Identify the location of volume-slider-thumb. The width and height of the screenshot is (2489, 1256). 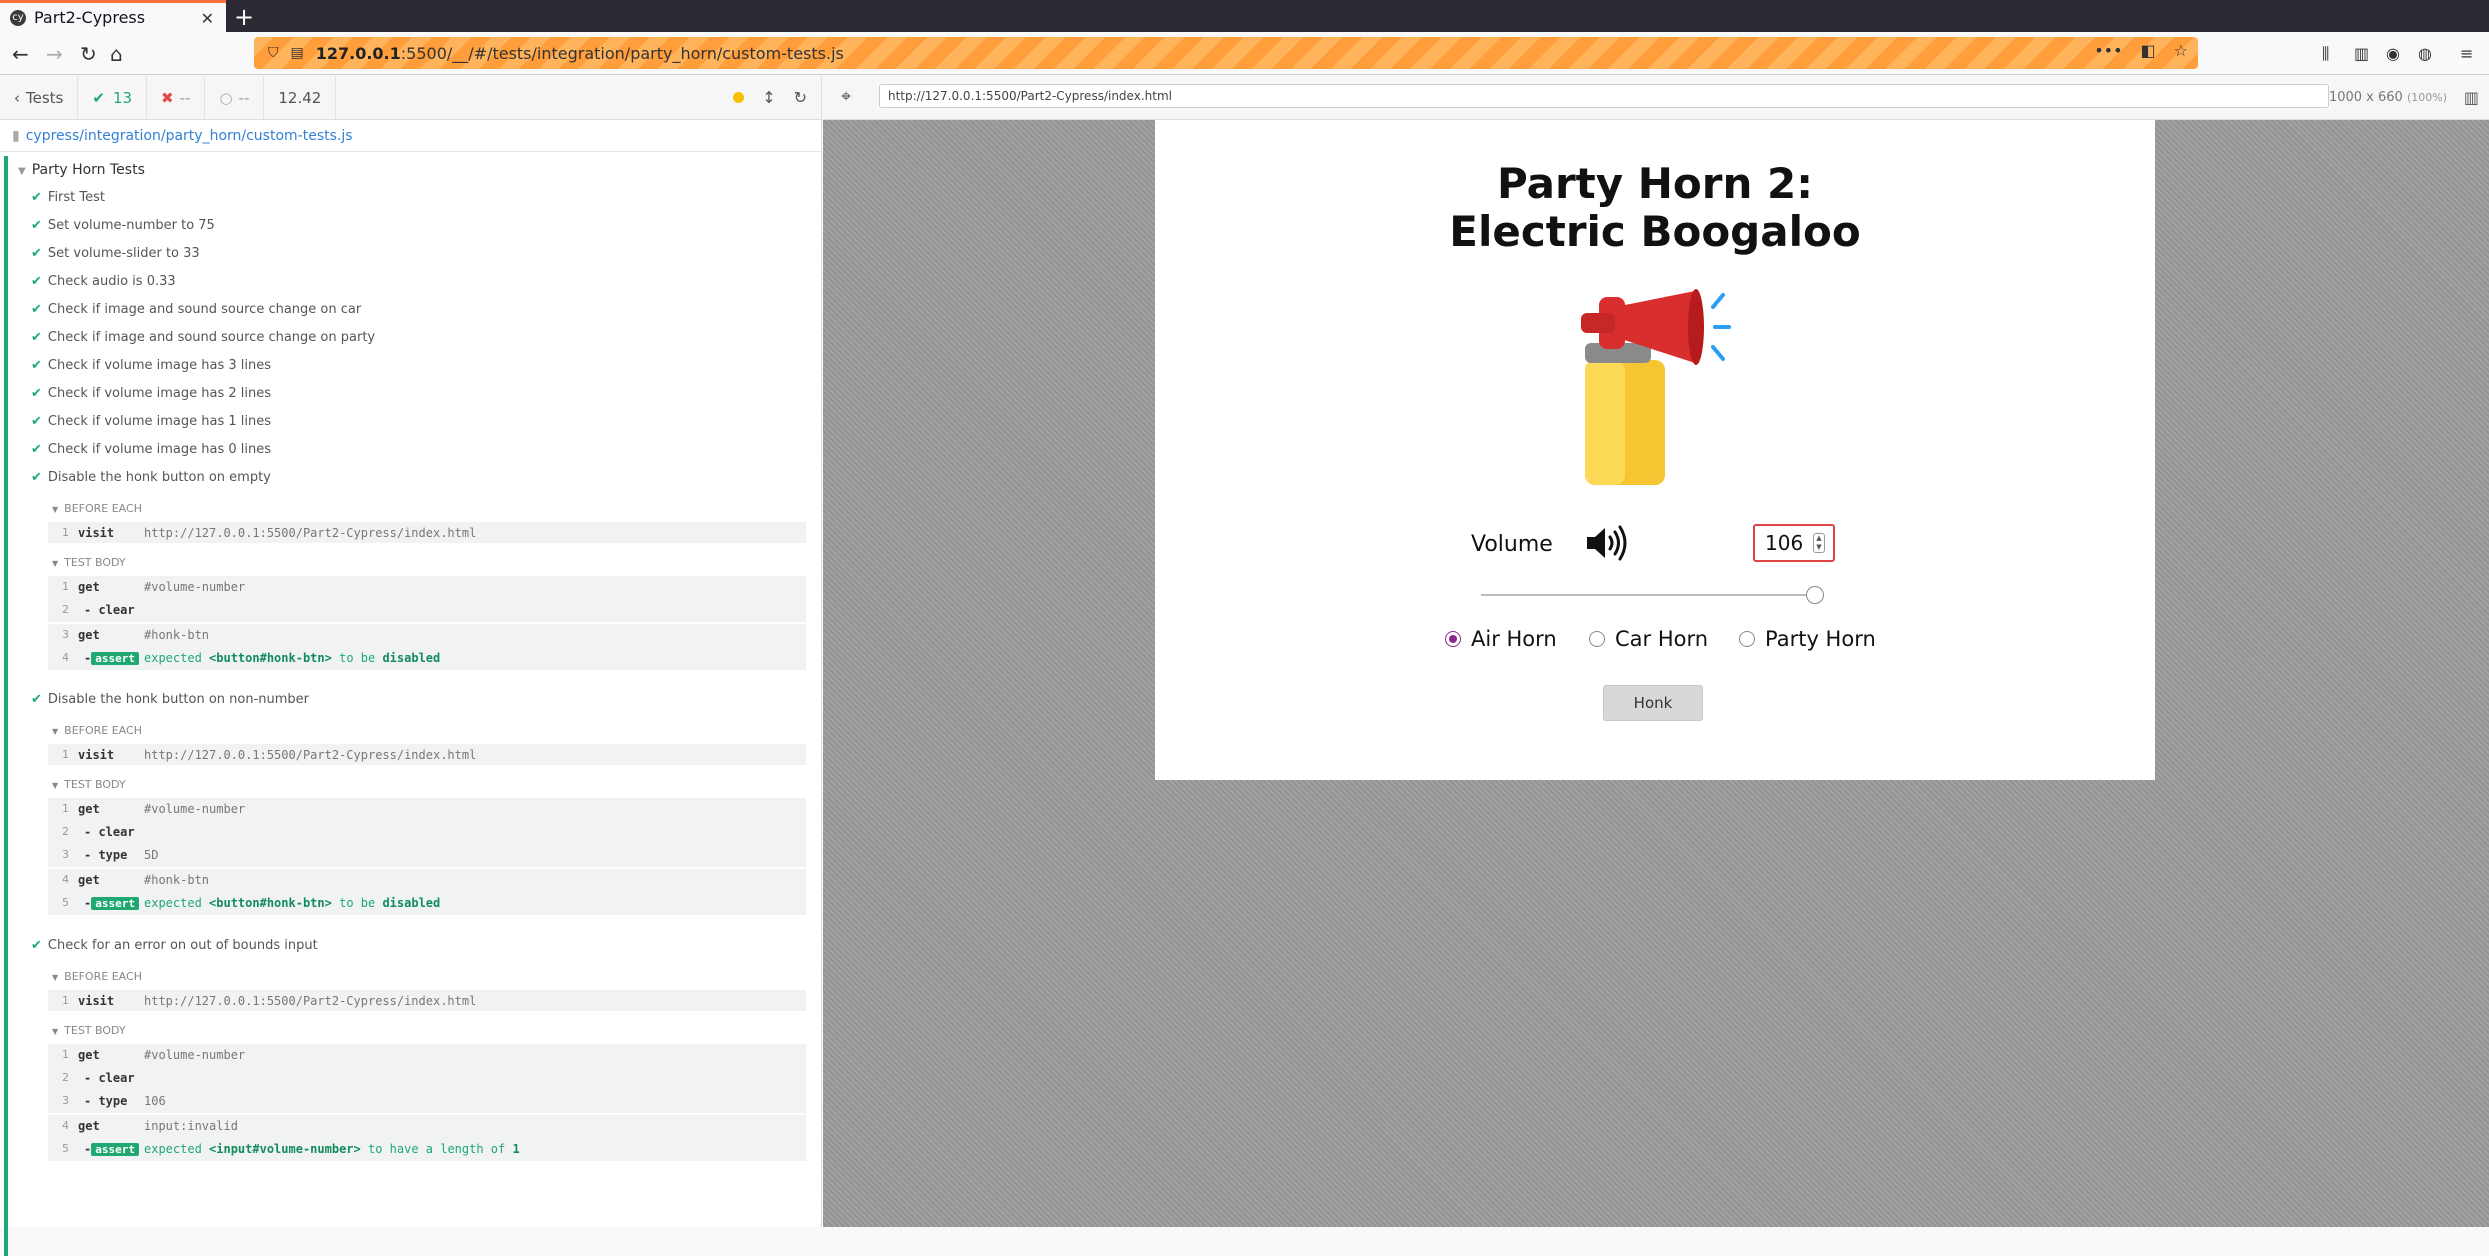
(1815, 595).